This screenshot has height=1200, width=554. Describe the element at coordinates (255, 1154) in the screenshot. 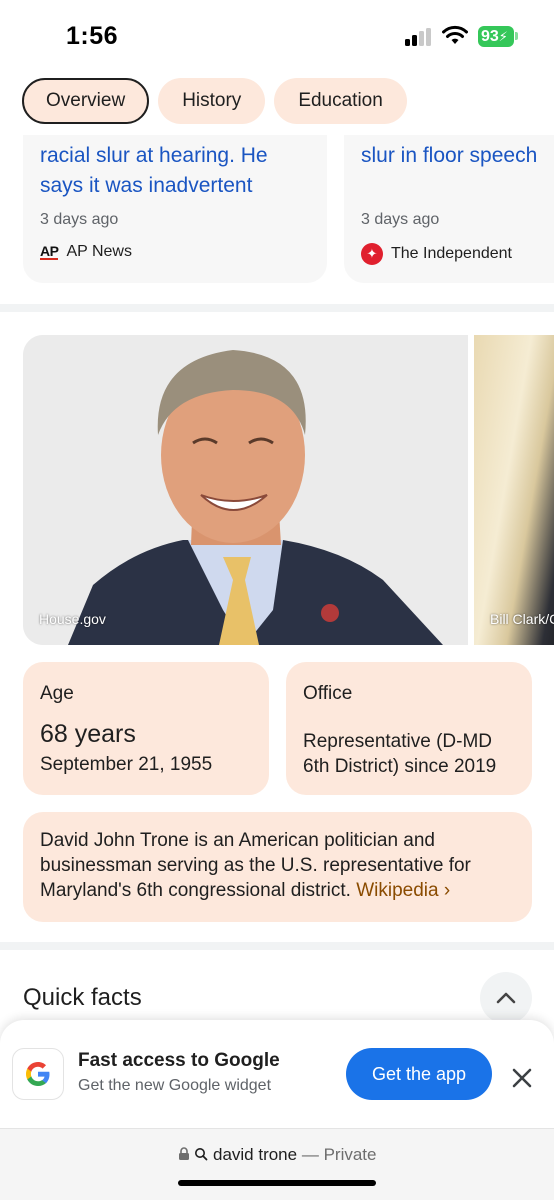

I see `search-query: david trone` at that location.